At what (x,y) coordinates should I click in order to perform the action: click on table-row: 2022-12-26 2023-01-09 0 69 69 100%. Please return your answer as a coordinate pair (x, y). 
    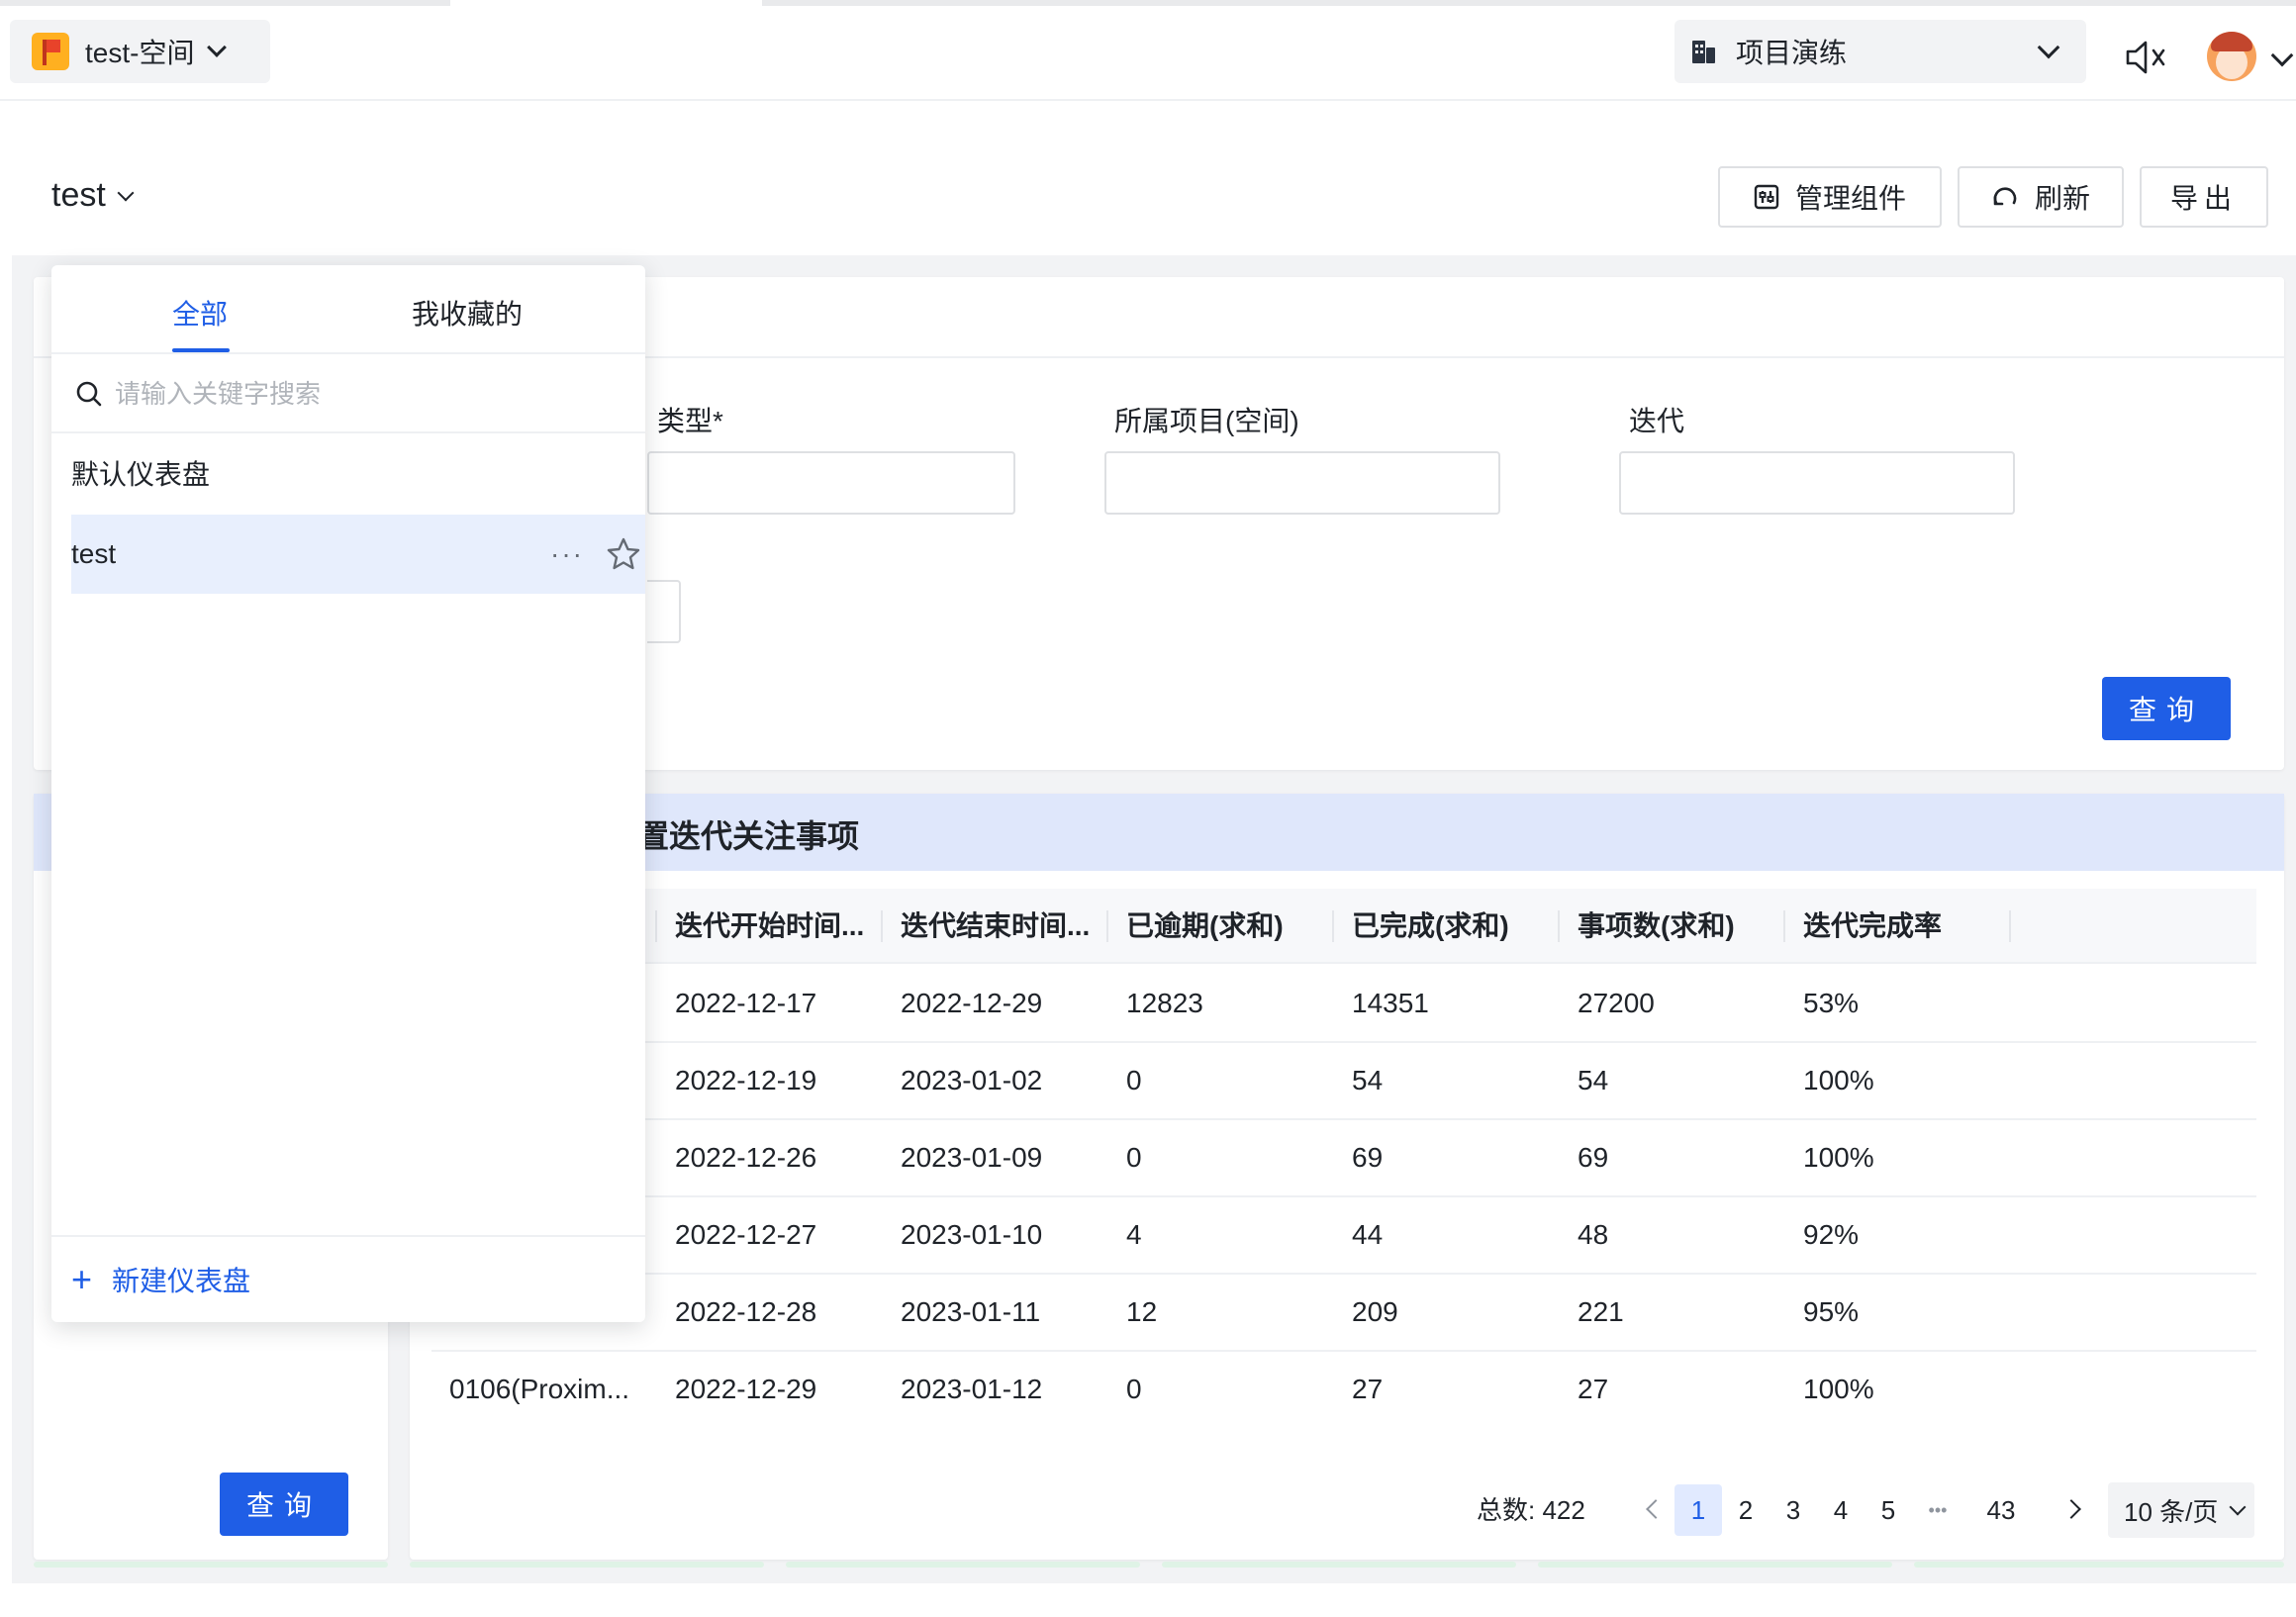
    Looking at the image, I should click on (1343, 1158).